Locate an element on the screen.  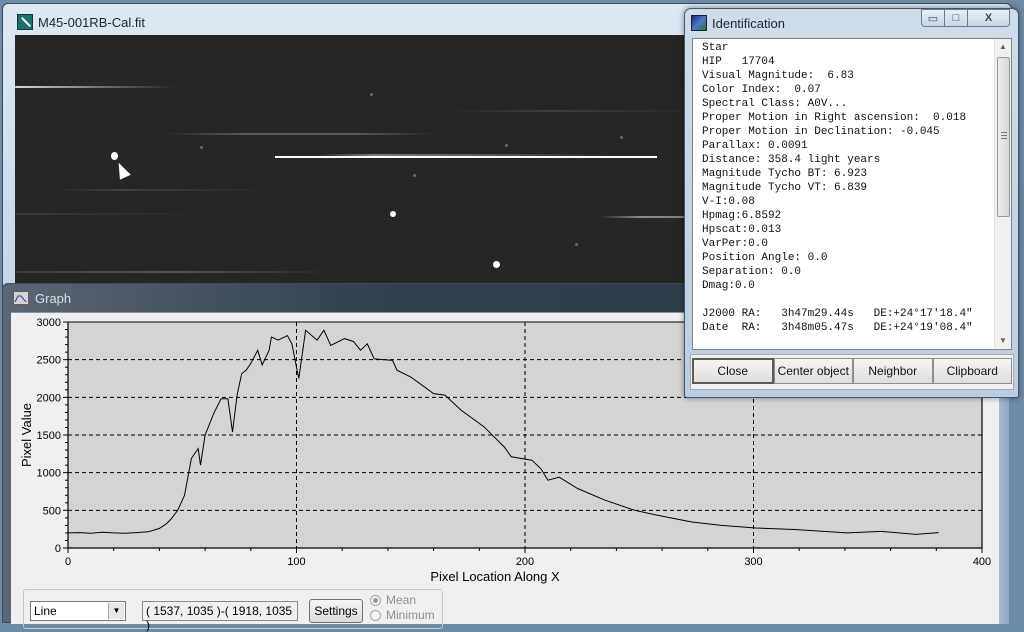
x-tick-label: 100 is located at coordinates (296, 562).